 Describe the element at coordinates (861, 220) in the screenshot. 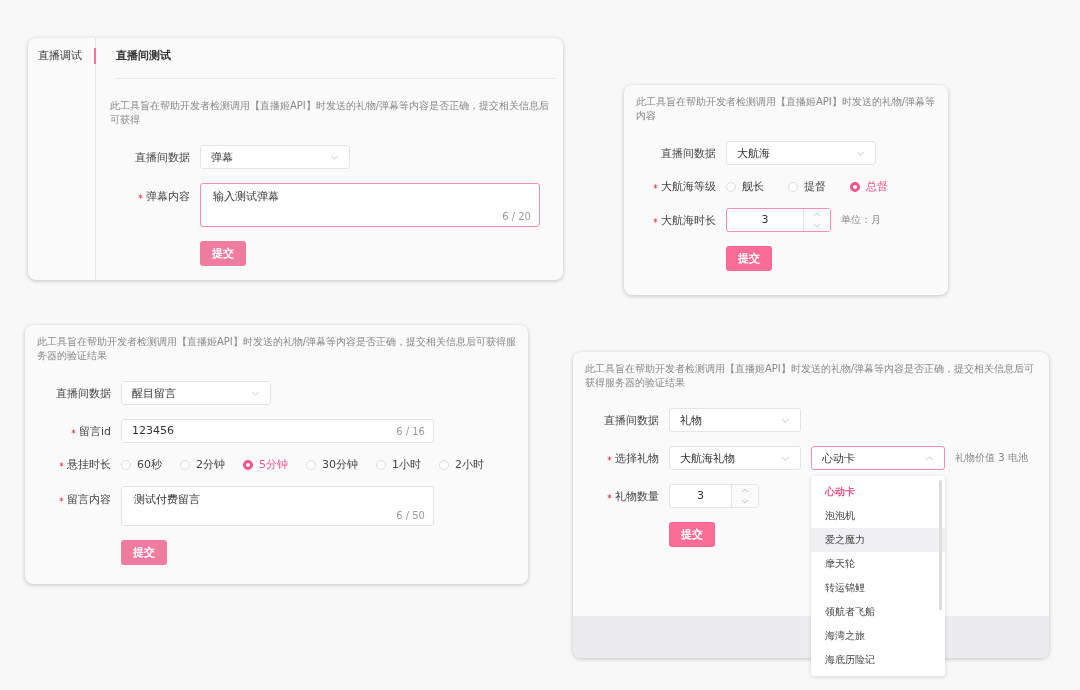

I see `unit-text: 单位：月` at that location.